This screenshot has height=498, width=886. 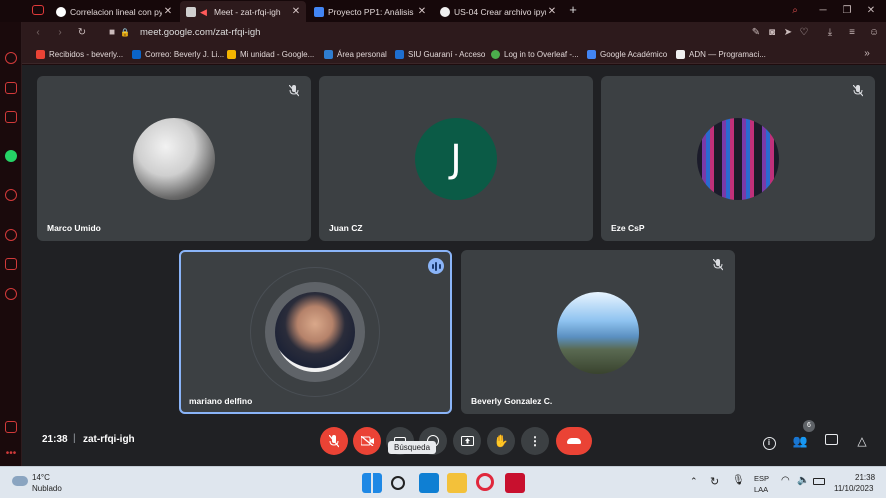 What do you see at coordinates (11, 264) in the screenshot?
I see `cube-icon` at bounding box center [11, 264].